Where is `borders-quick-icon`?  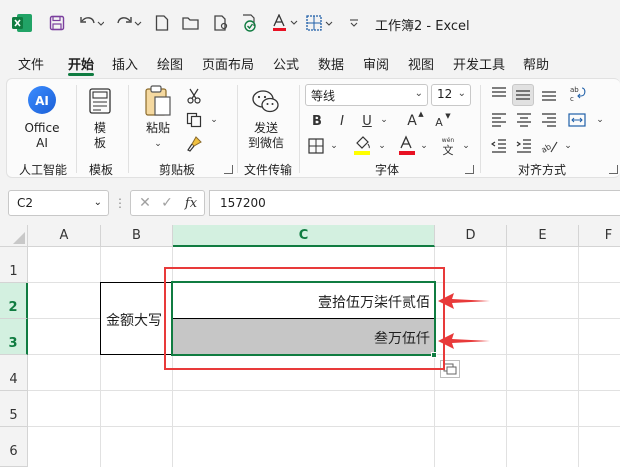
borders-quick-icon is located at coordinates (320, 23).